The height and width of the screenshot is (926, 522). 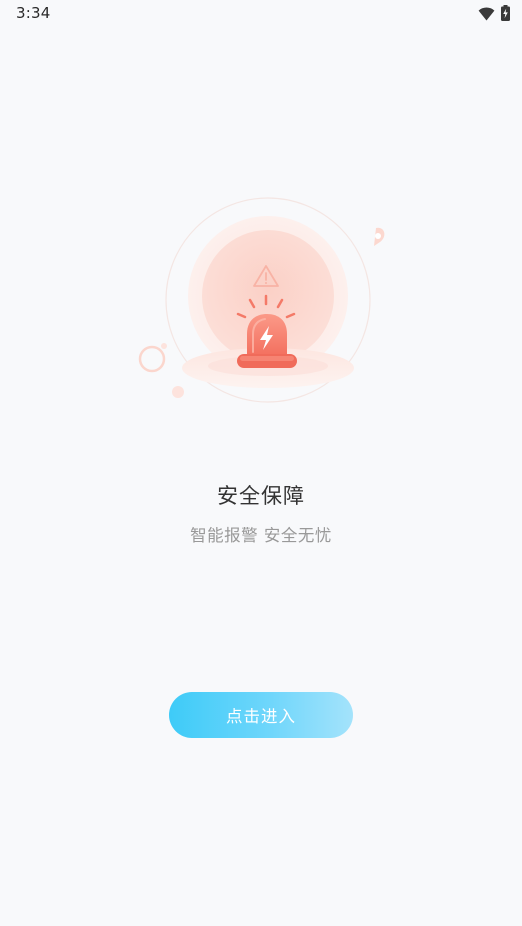 What do you see at coordinates (33, 13) in the screenshot?
I see `status-time: 3:34` at bounding box center [33, 13].